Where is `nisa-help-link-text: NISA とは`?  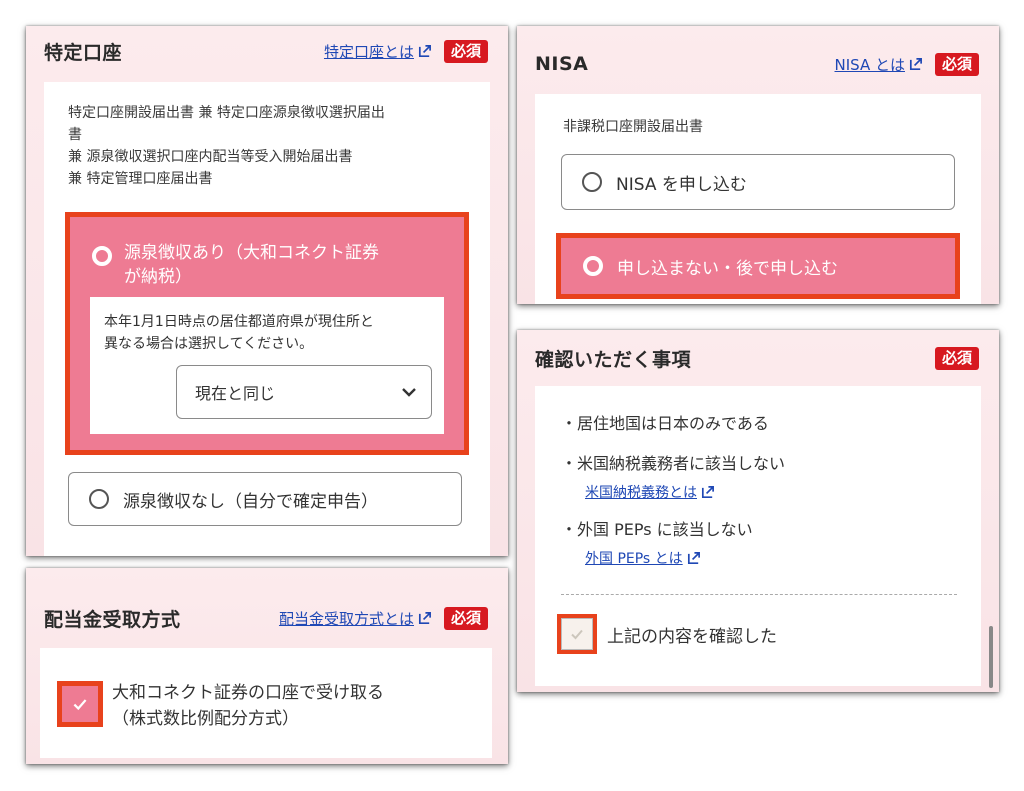
nisa-help-link-text: NISA とは is located at coordinates (869, 64).